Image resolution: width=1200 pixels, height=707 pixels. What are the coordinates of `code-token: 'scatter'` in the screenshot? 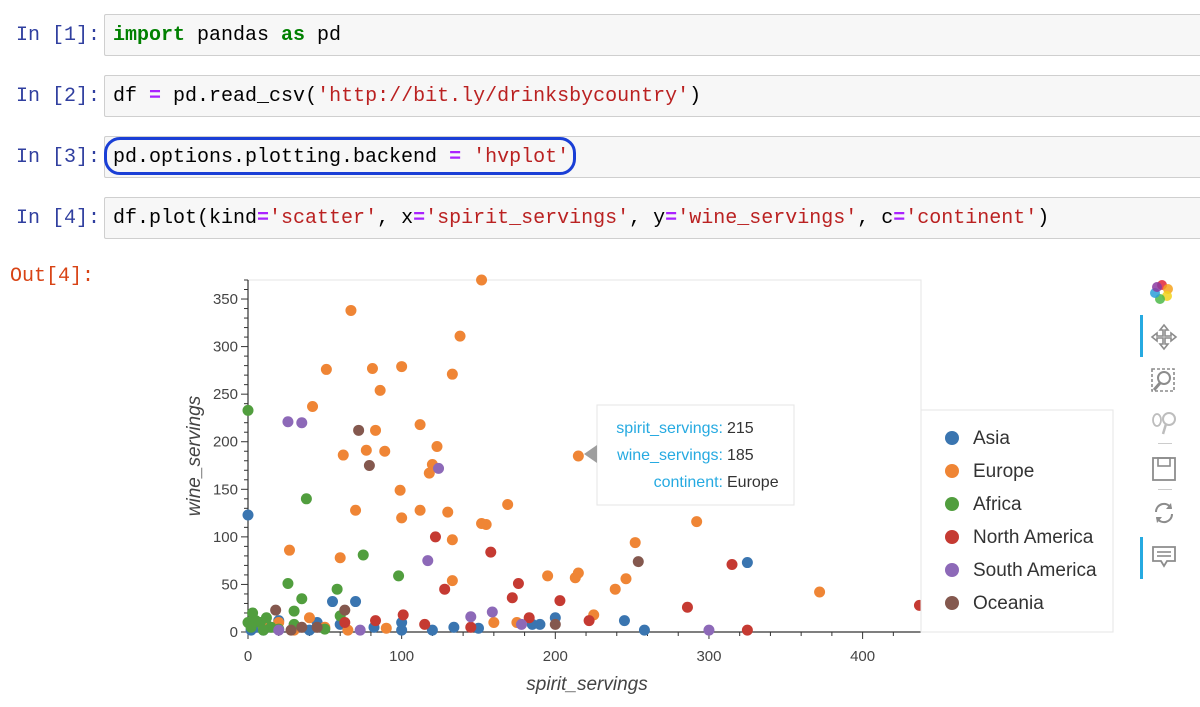 It's located at (323, 218).